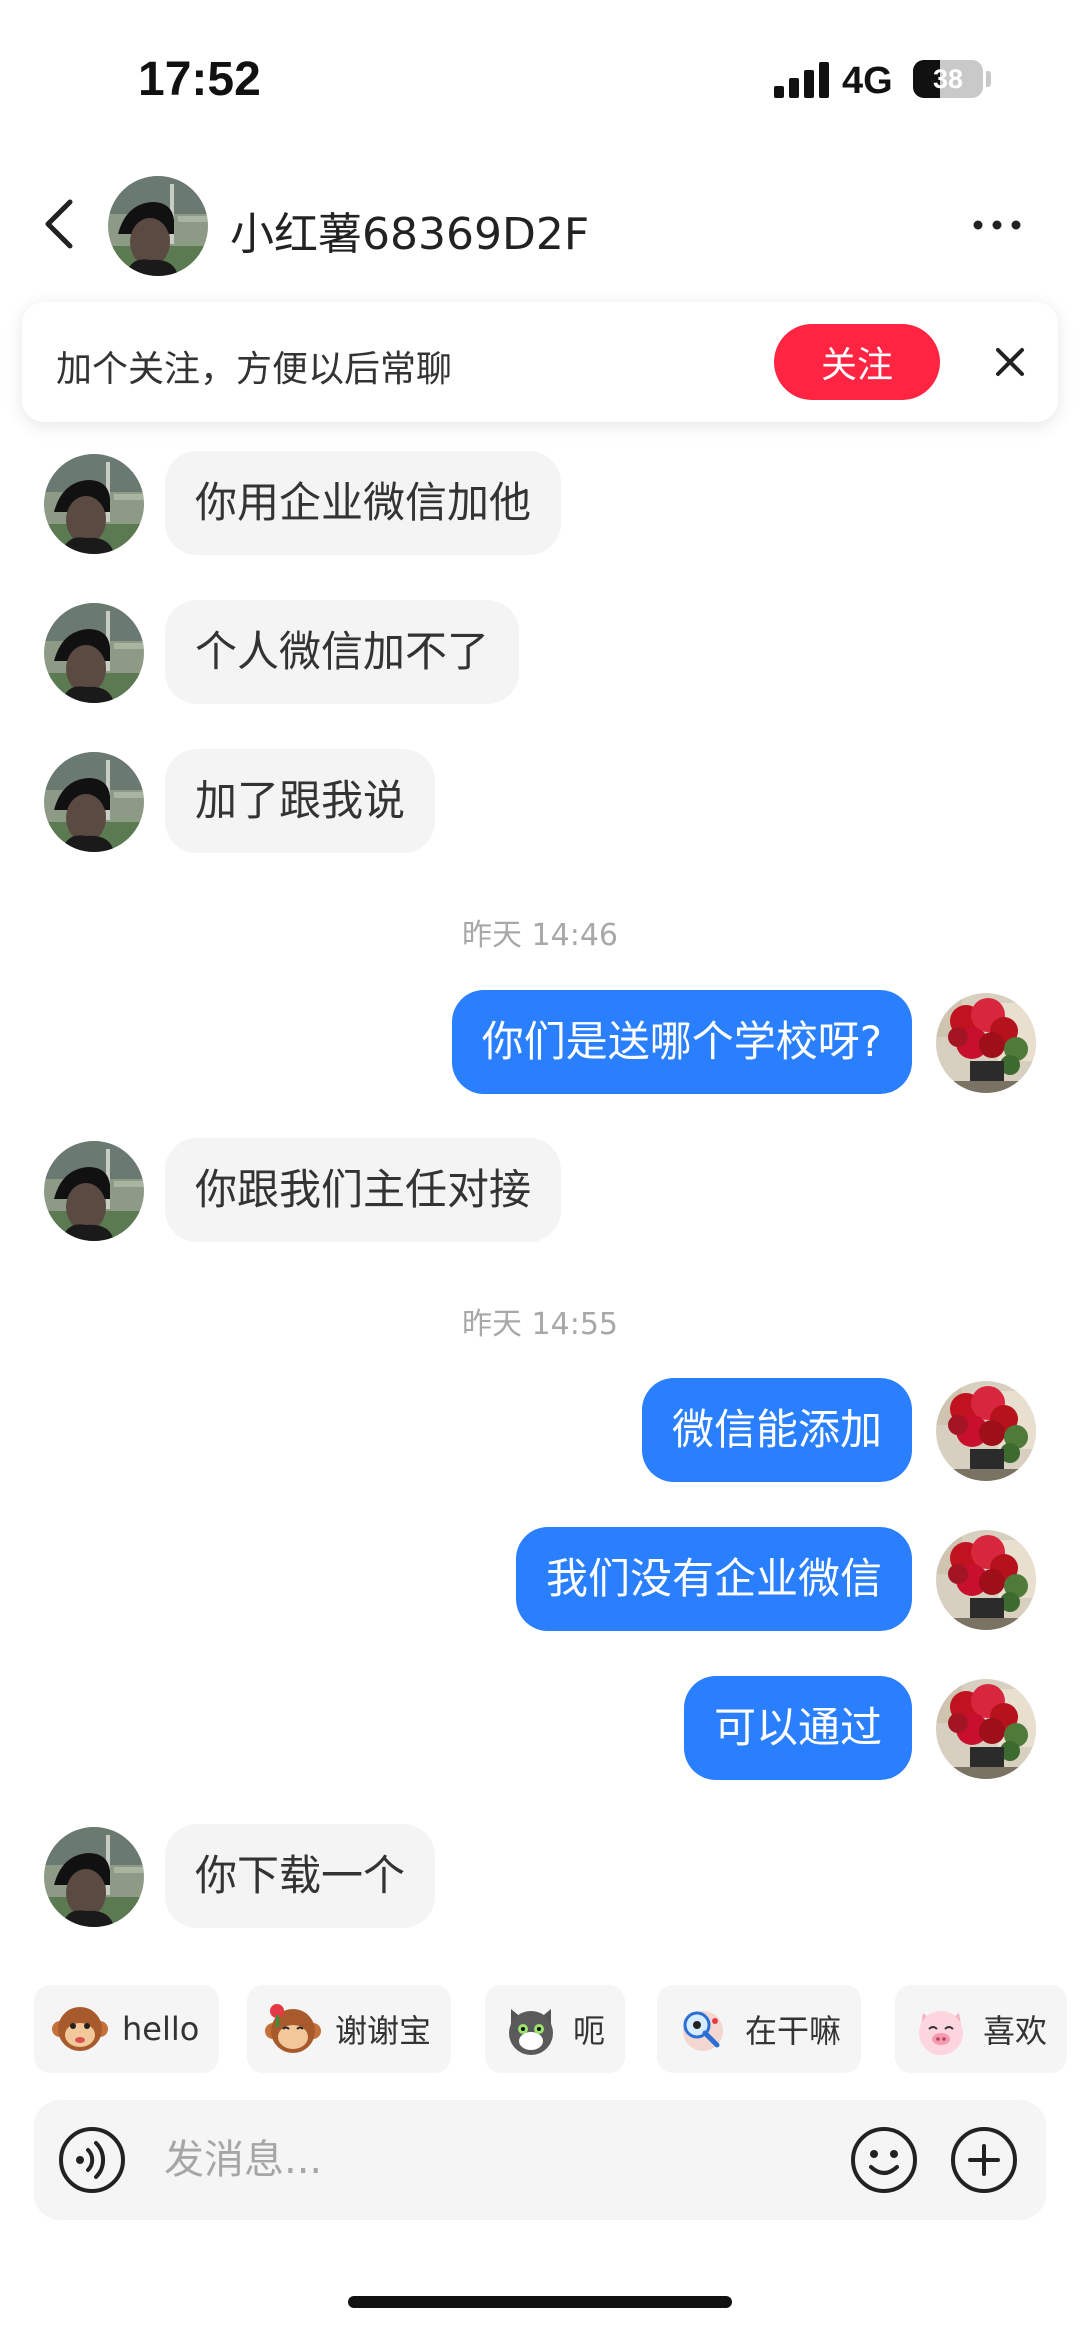 The image size is (1080, 2341). What do you see at coordinates (555, 2029) in the screenshot?
I see `quick-reply-uh: 呃` at bounding box center [555, 2029].